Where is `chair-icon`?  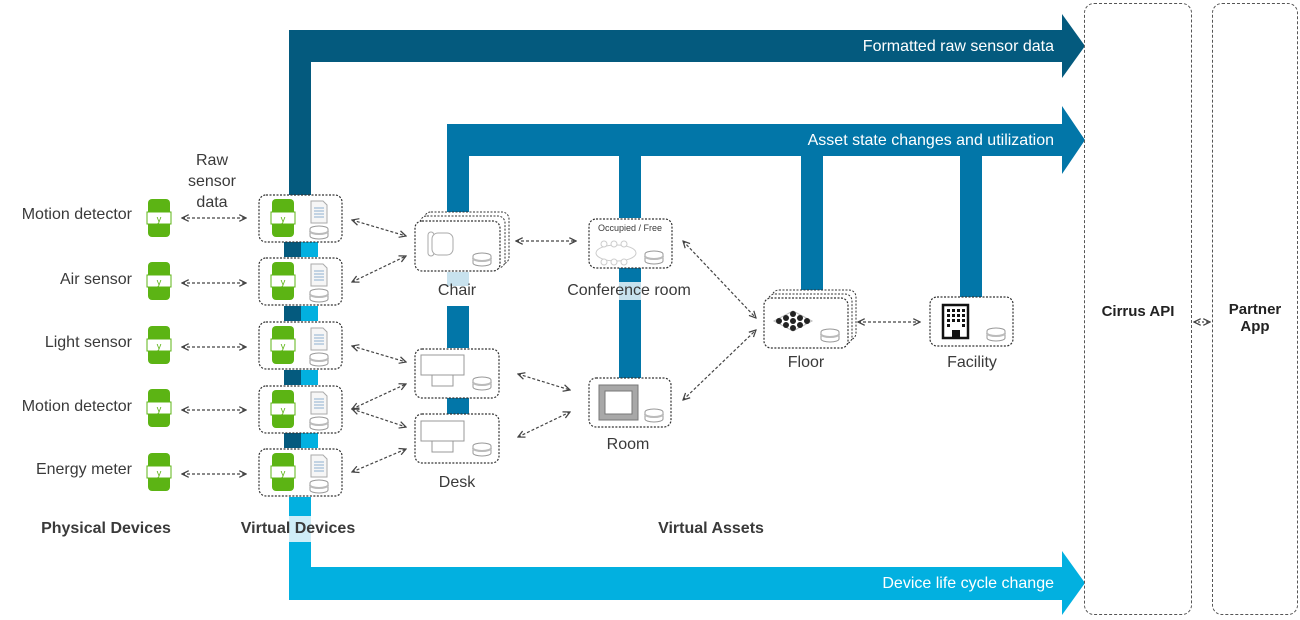 chair-icon is located at coordinates (440, 244).